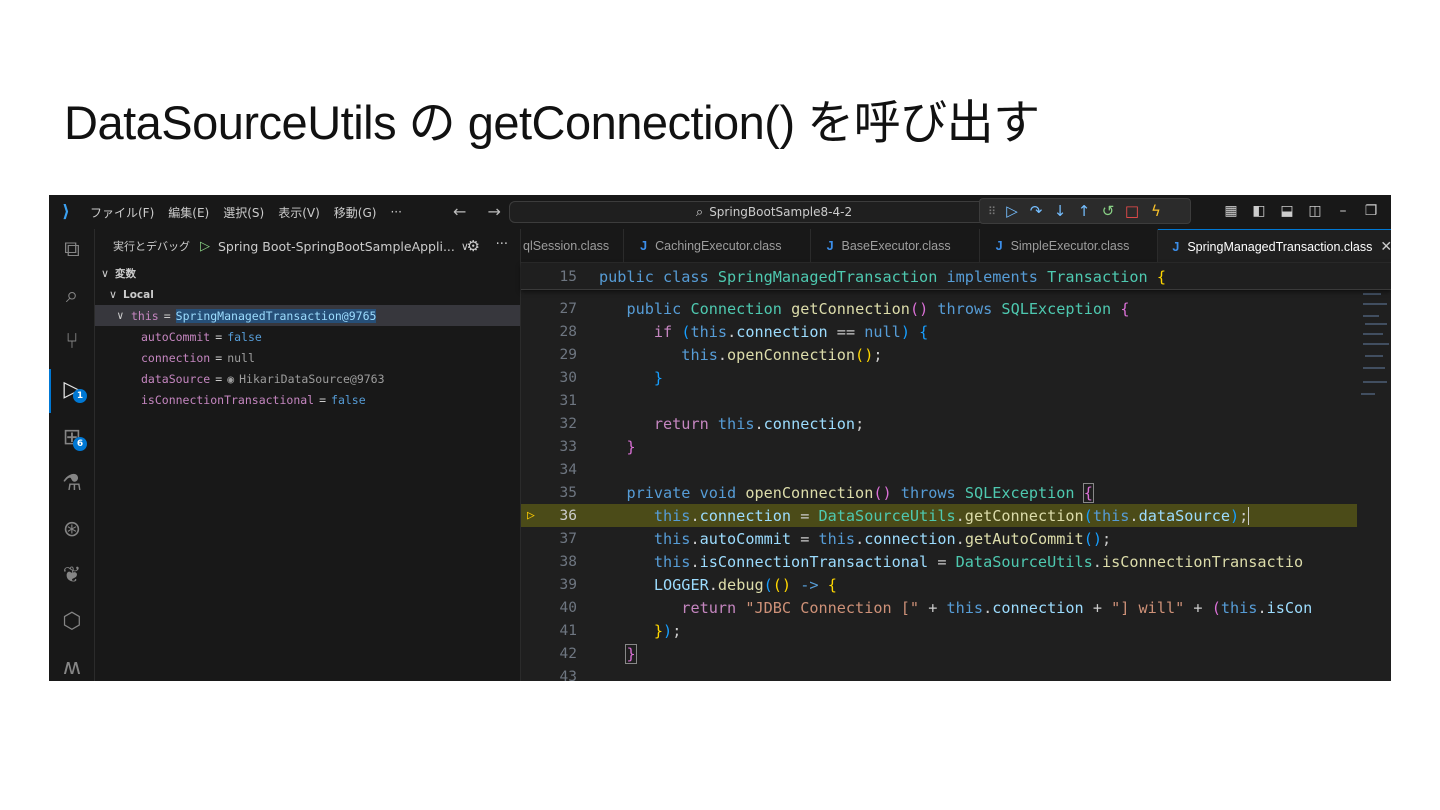 This screenshot has height=810, width=1440. I want to click on slide-title: DataSourceUtils の getConnection() を呼び出す, so click(552, 122).